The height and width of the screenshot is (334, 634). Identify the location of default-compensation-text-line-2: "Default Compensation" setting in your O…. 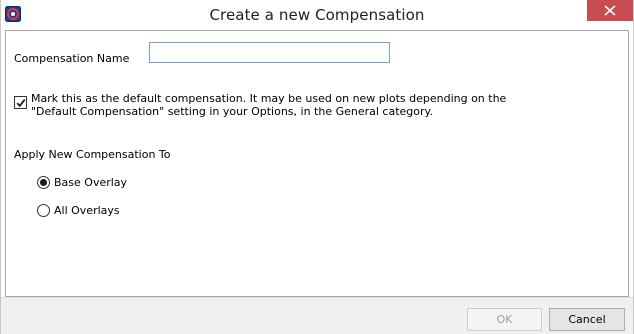
(232, 111).